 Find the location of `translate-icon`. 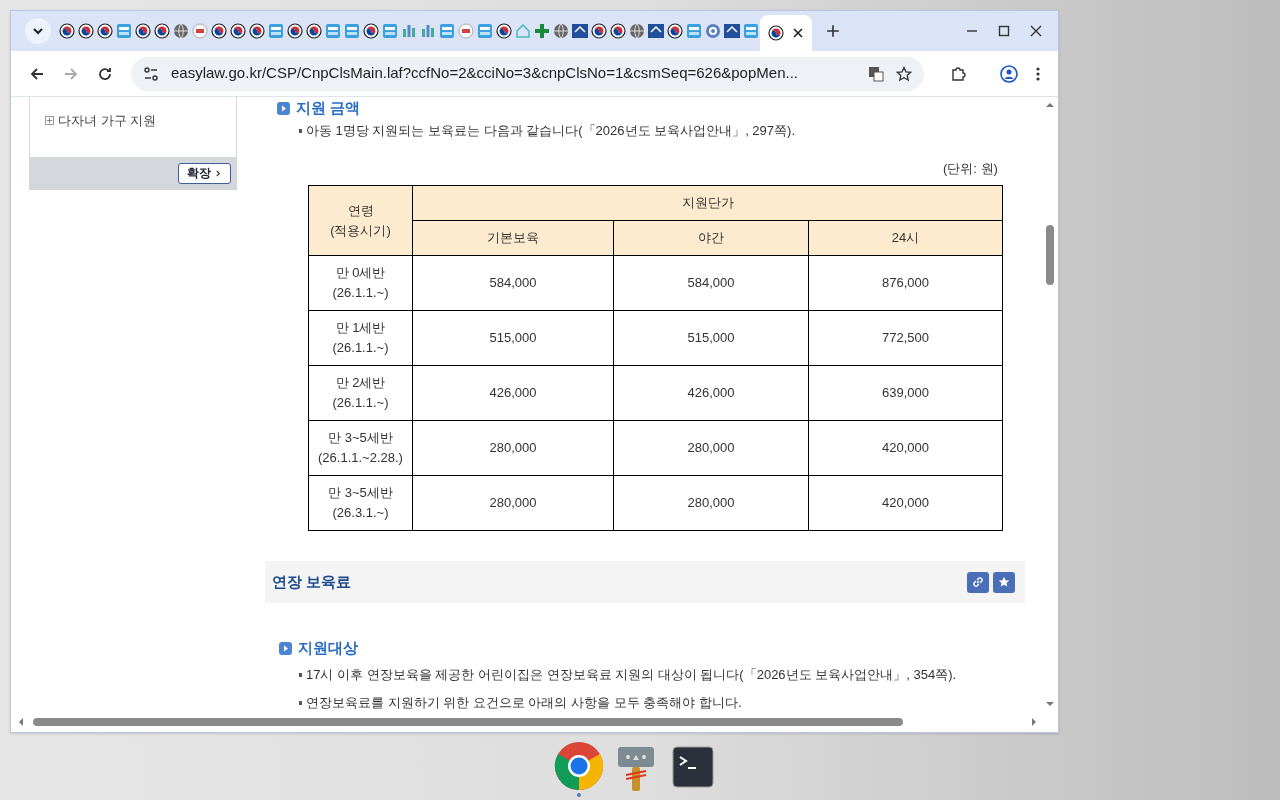

translate-icon is located at coordinates (876, 73).